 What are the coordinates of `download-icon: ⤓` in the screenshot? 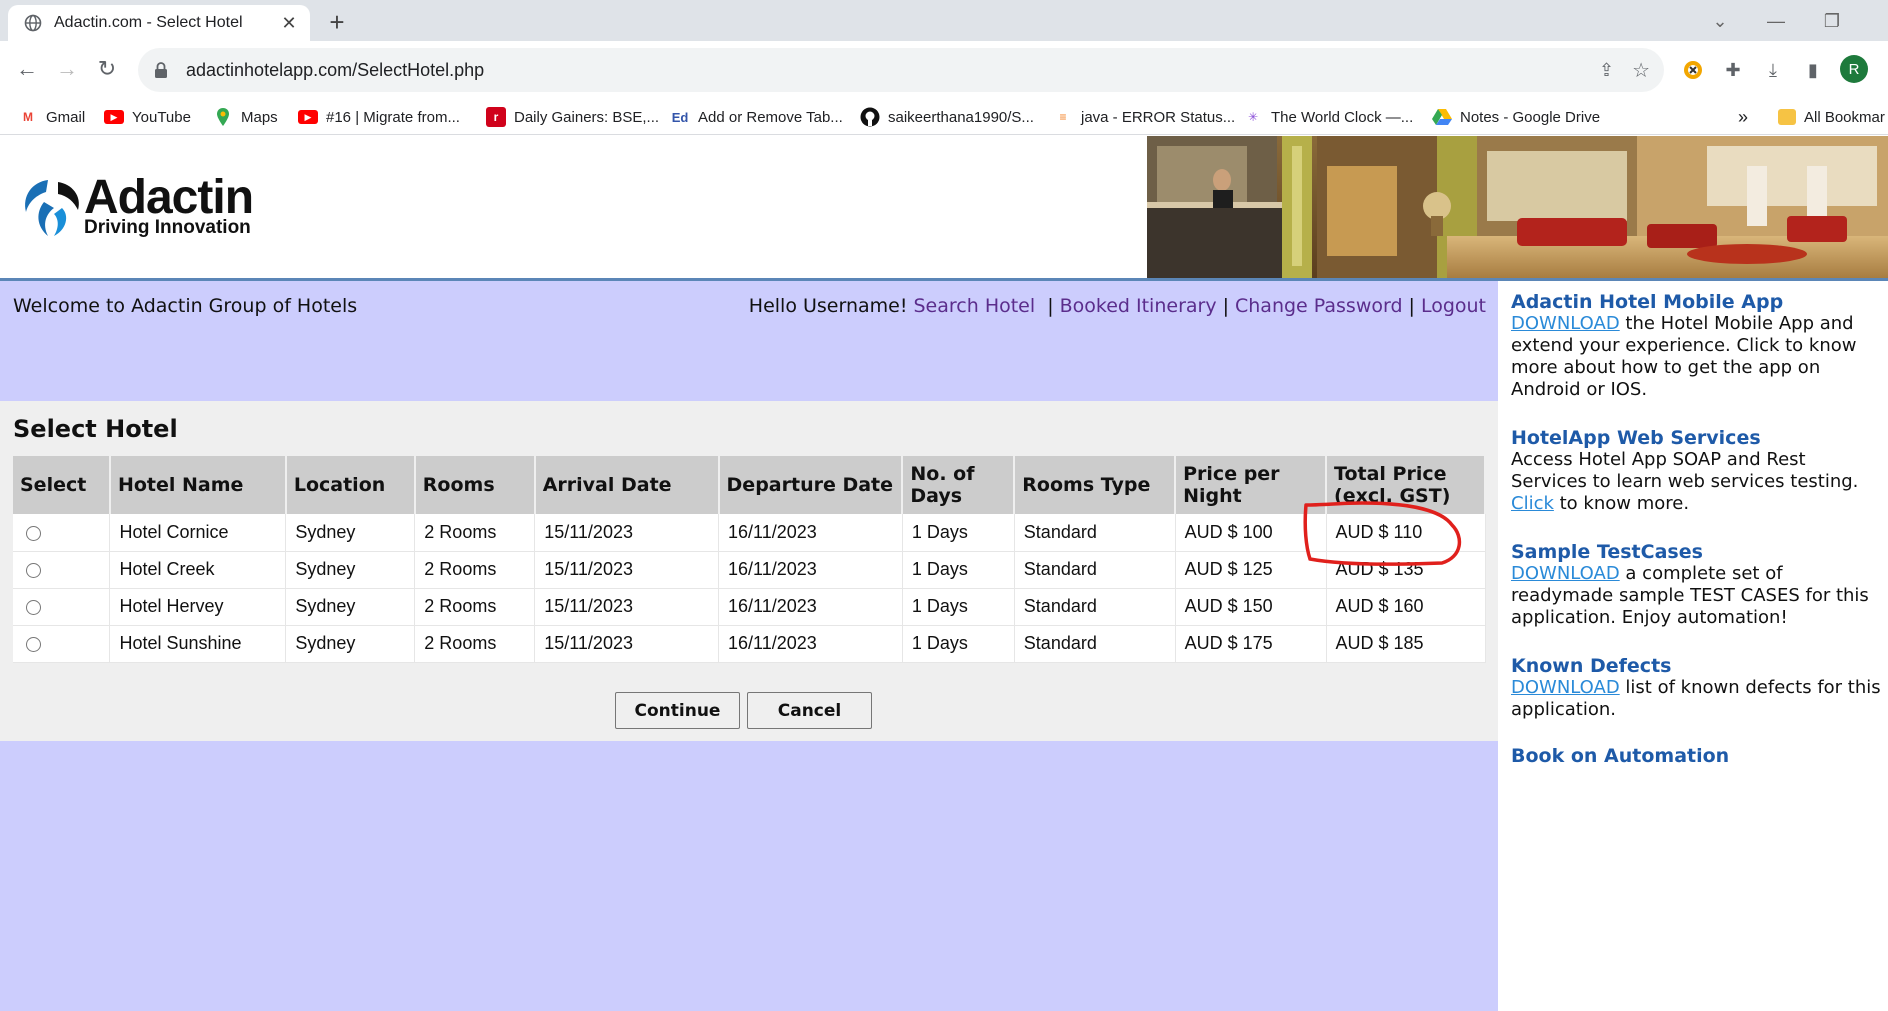 It's located at (1773, 70).